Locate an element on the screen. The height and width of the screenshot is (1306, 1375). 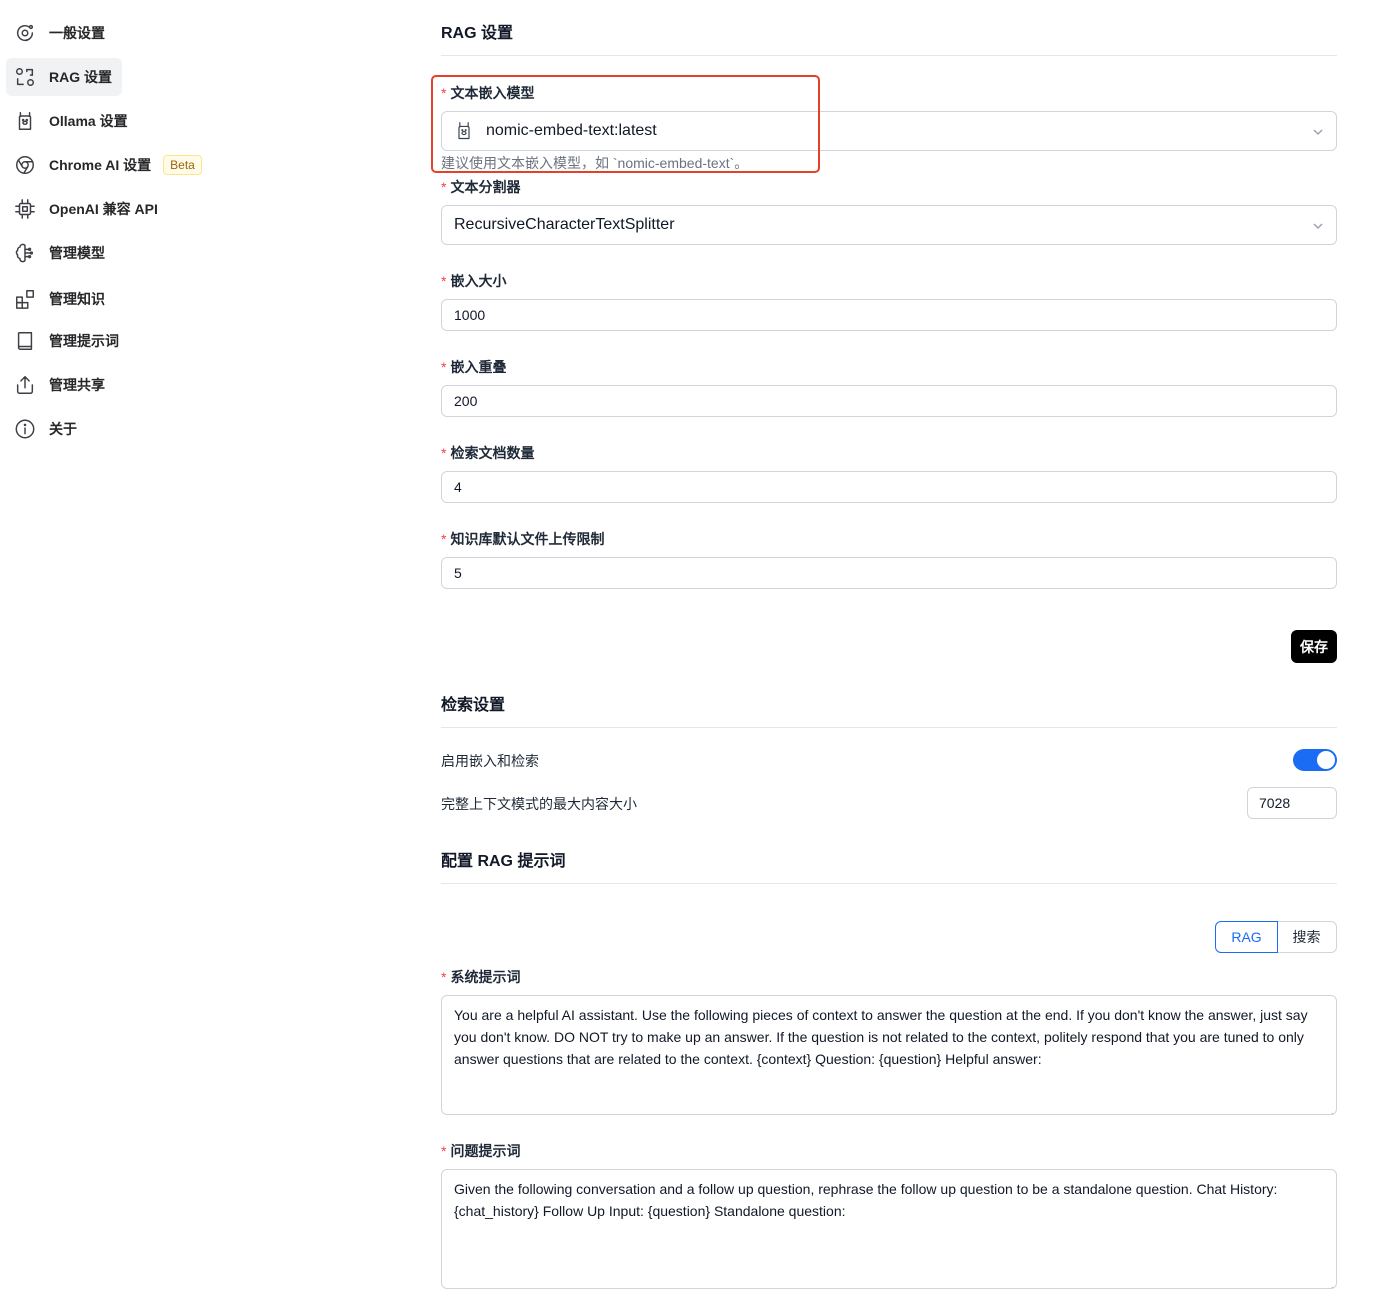
tab-rag: RAG is located at coordinates (1246, 937).